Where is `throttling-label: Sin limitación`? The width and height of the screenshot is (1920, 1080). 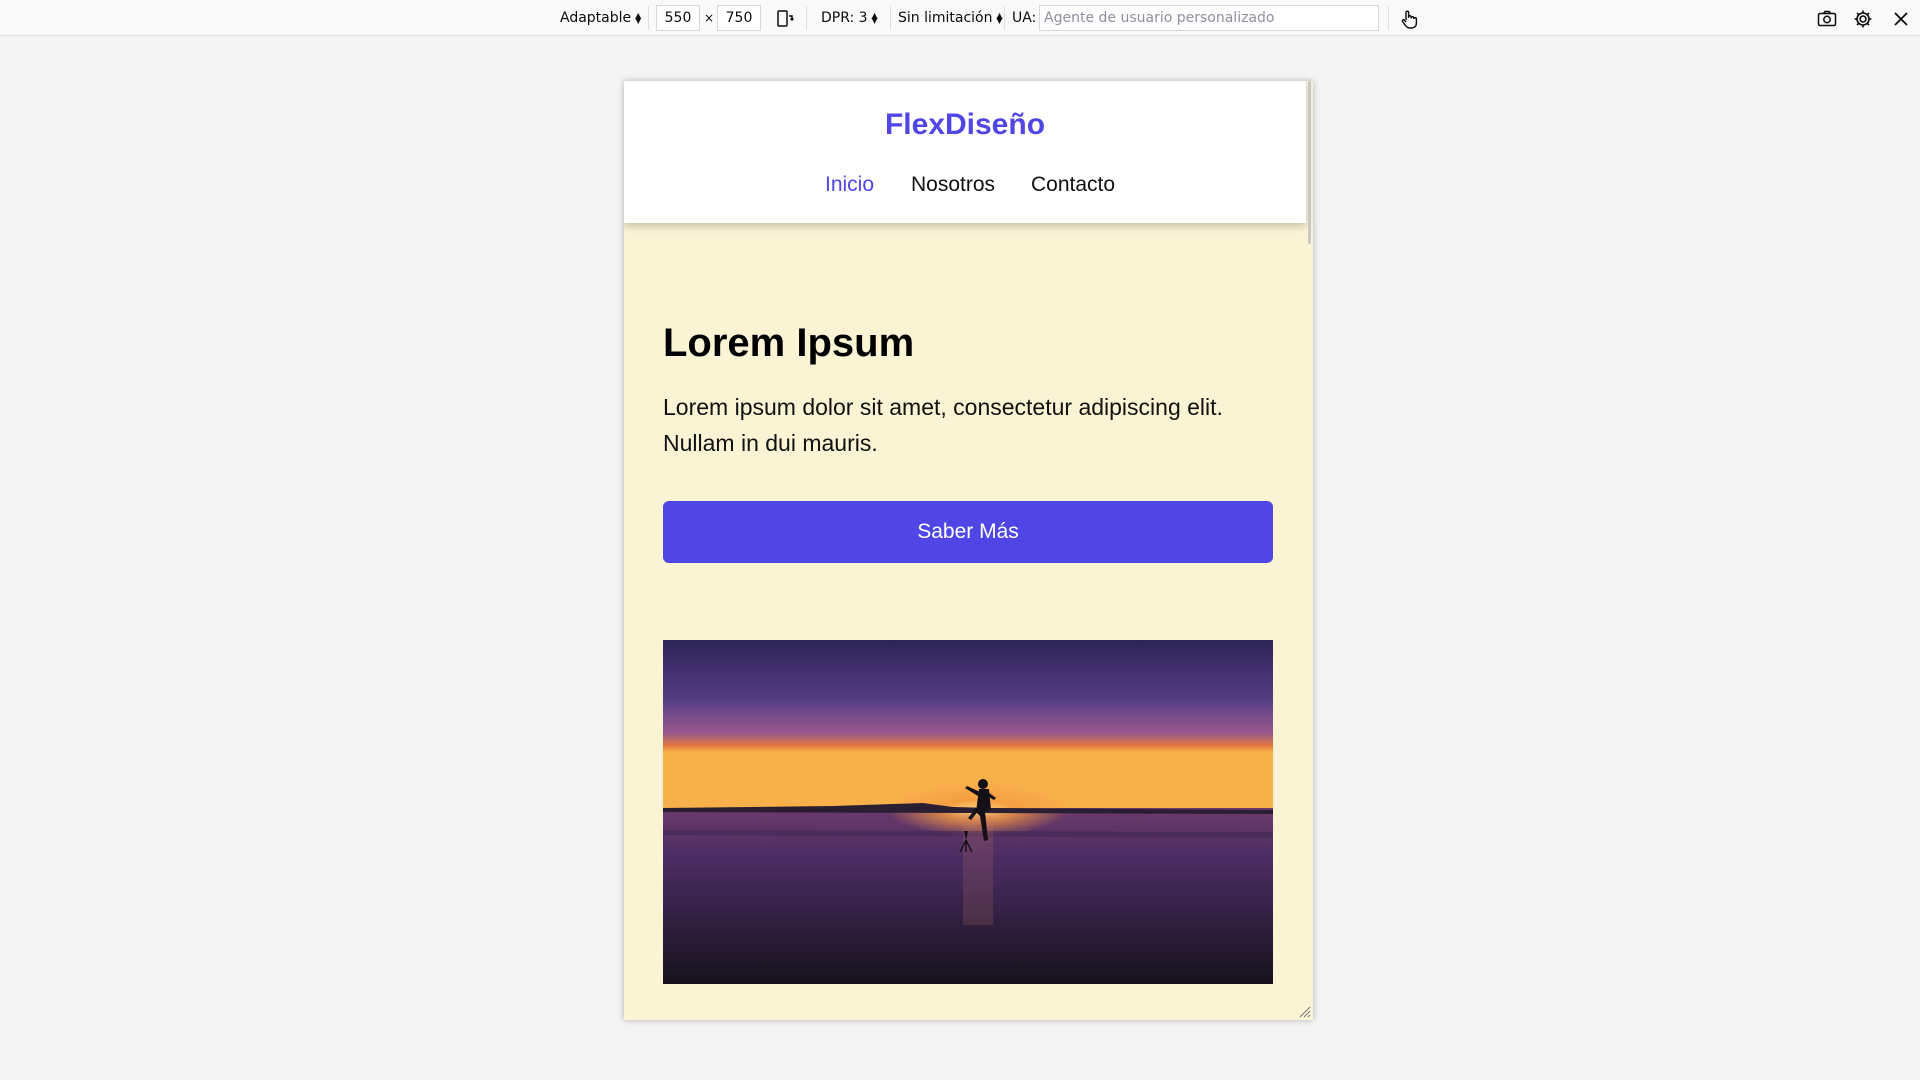
throttling-label: Sin limitación is located at coordinates (945, 18).